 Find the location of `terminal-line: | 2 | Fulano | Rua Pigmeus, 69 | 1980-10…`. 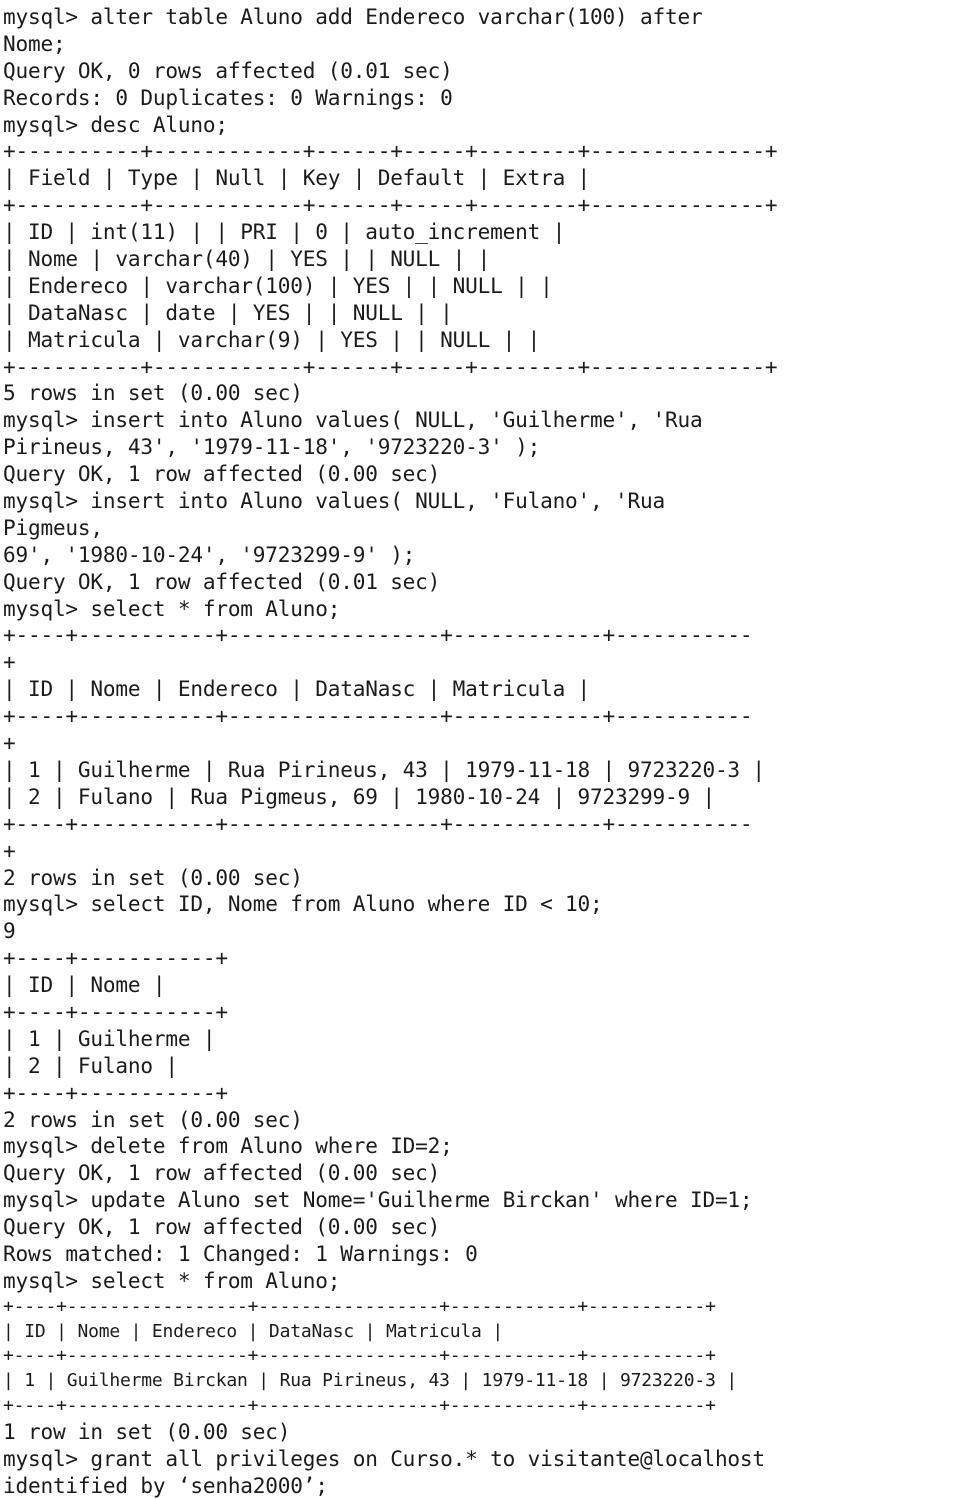

terminal-line: | 2 | Fulano | Rua Pigmeus, 69 | 1980-10… is located at coordinates (358, 796).